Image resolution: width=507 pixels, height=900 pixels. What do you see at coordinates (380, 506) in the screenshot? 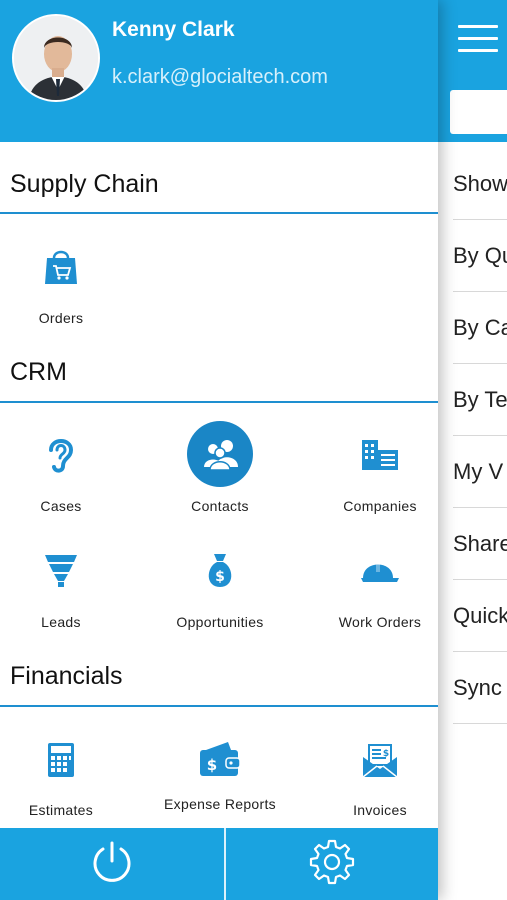
I see `tile-label: Companies` at bounding box center [380, 506].